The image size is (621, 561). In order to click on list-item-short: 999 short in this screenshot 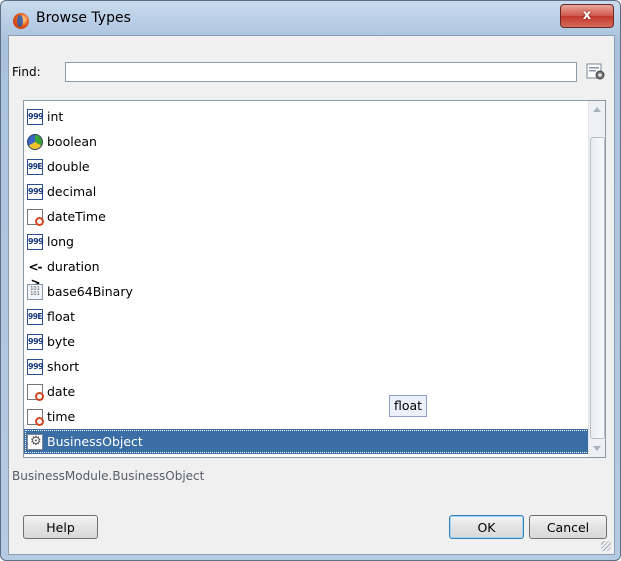, I will do `click(309, 366)`.